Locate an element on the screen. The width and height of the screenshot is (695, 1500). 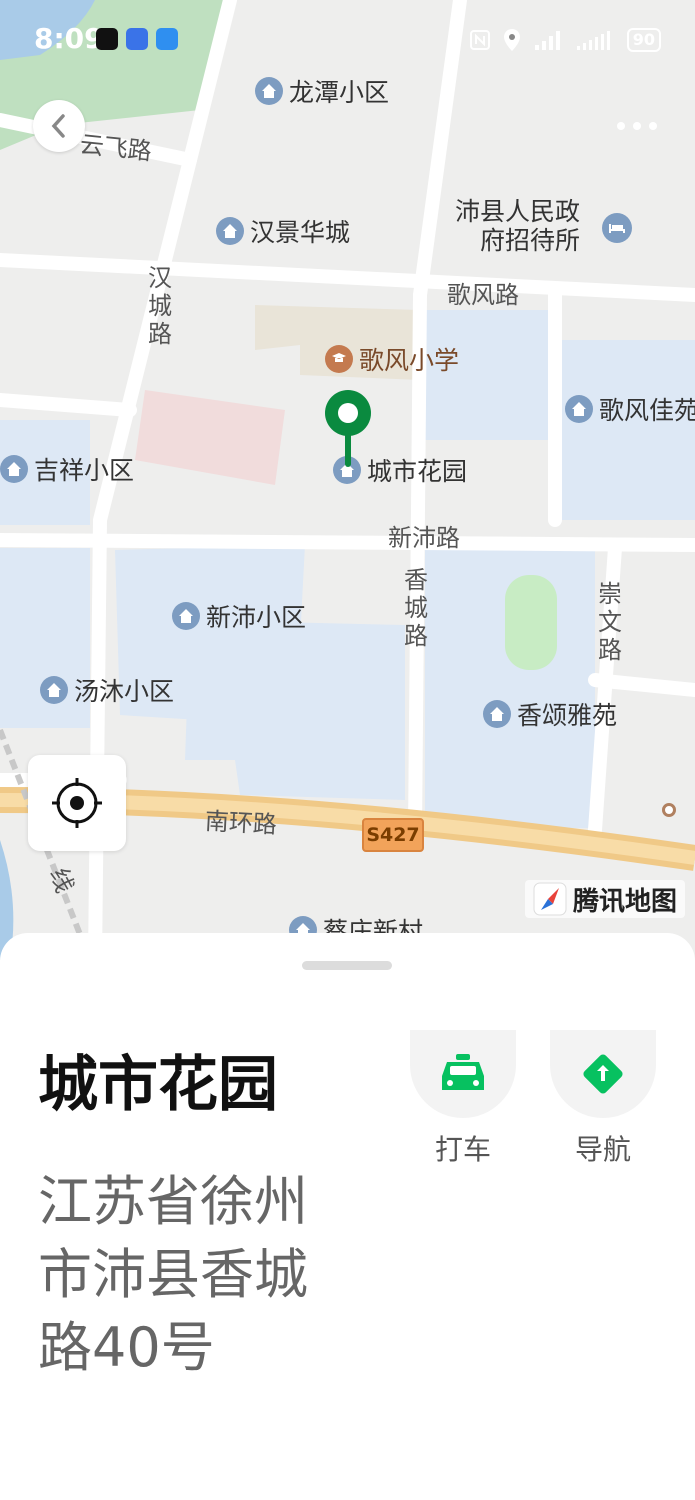
crosshair-icon is located at coordinates (77, 803).